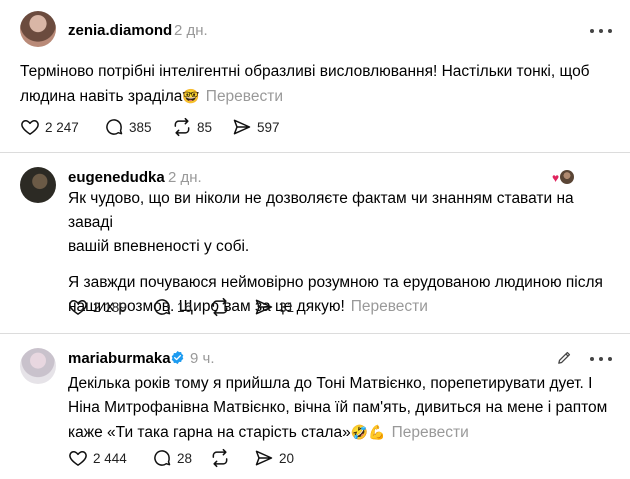  I want to click on like-count: 2 444, so click(110, 458).